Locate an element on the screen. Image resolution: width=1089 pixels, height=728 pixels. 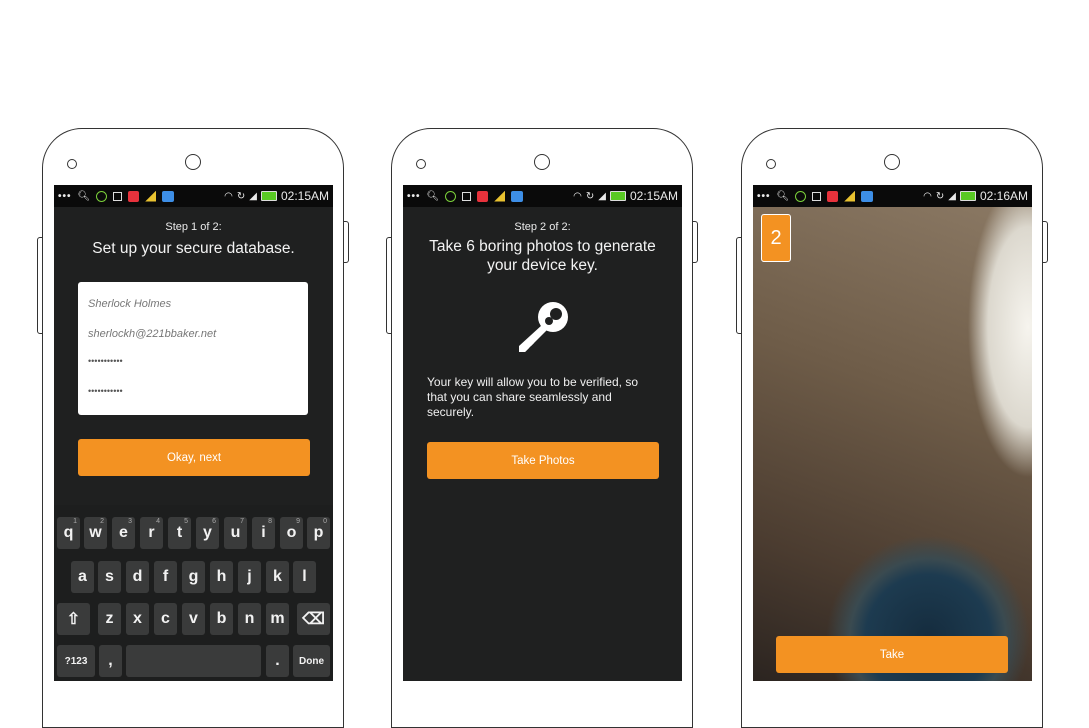
photo-counter-badge: 2 is located at coordinates (776, 238).